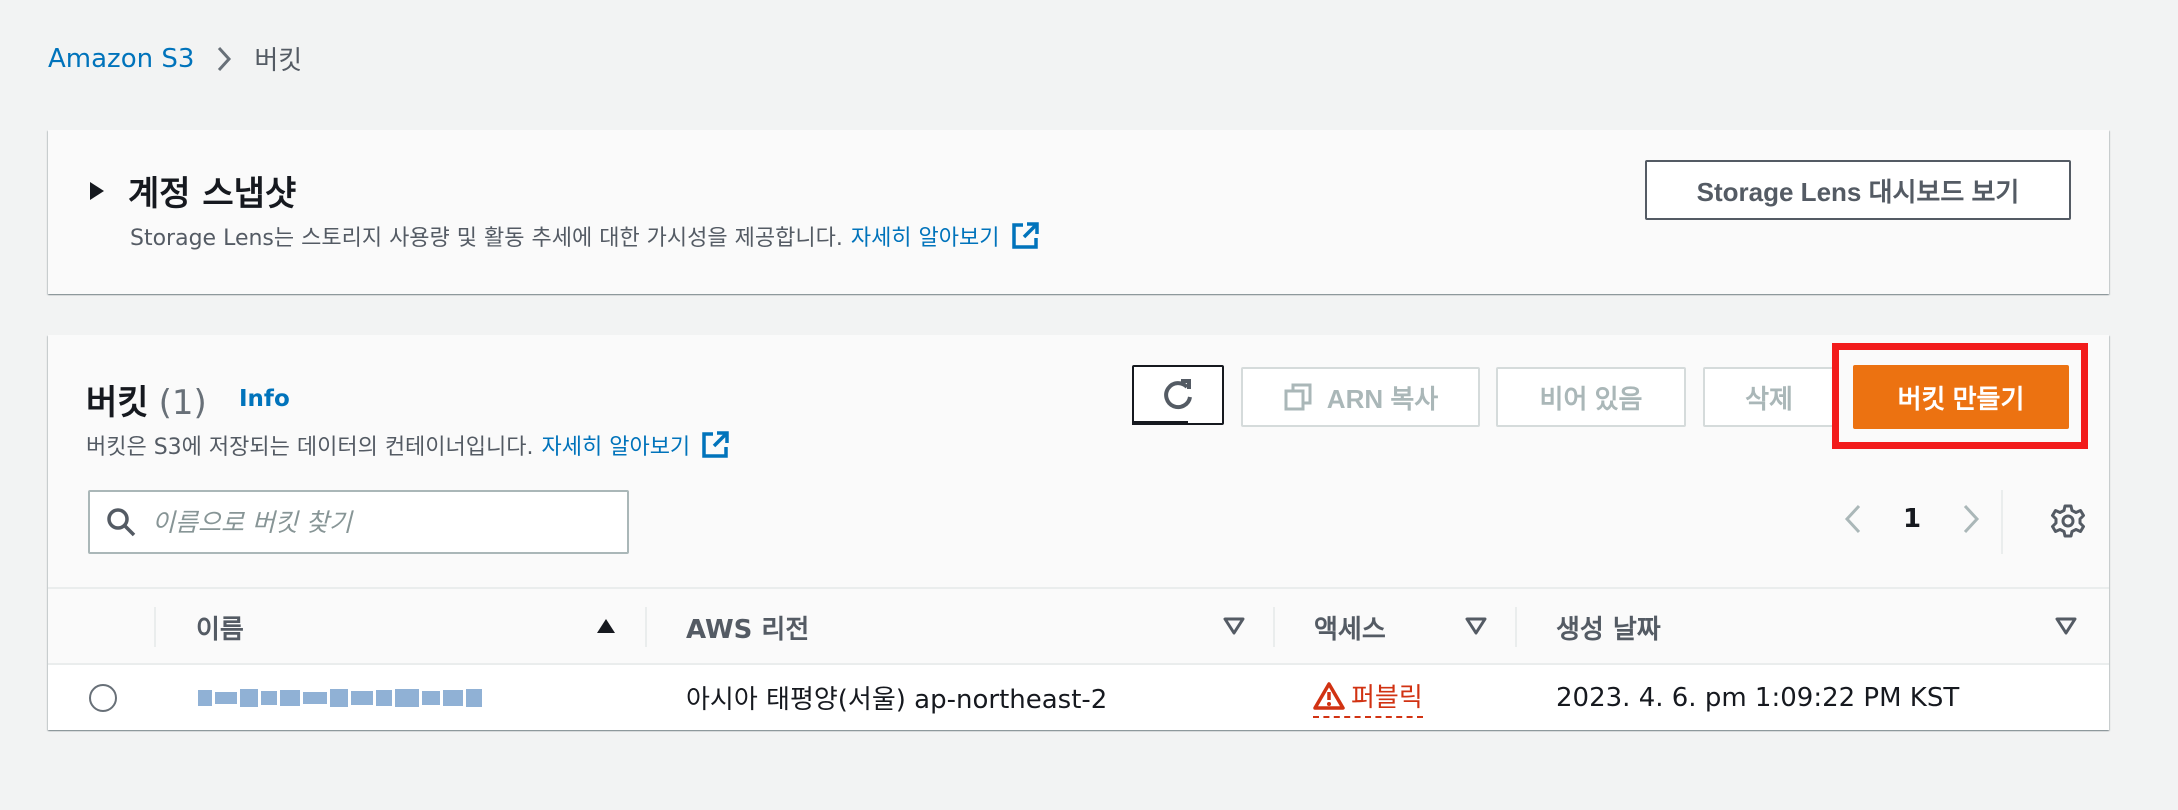 This screenshot has height=810, width=2178. Describe the element at coordinates (606, 626) in the screenshot. I see `sort-asc-icon` at that location.